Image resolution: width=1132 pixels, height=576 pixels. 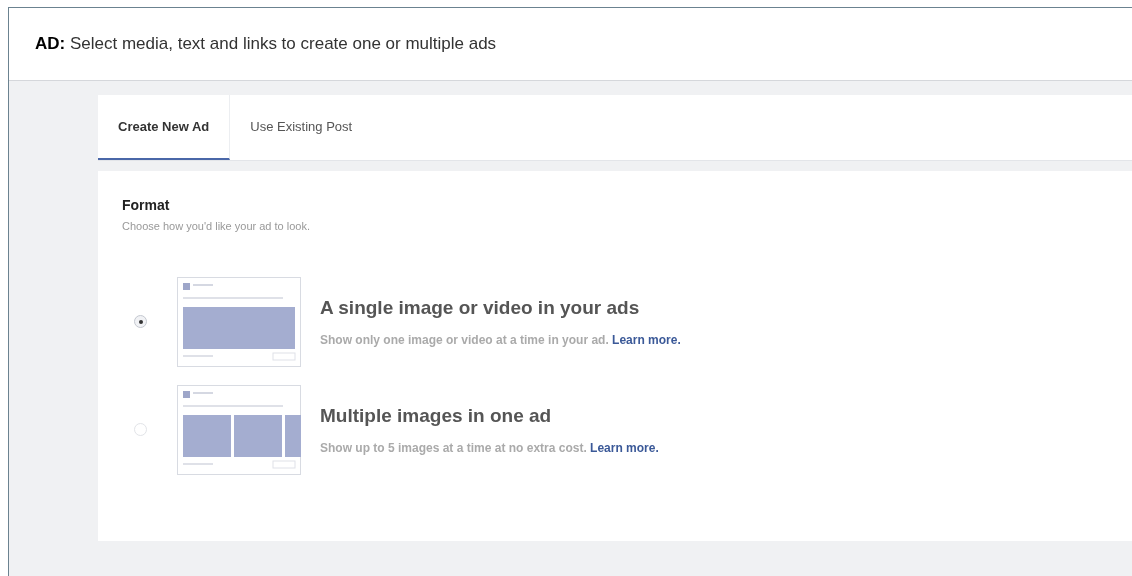 I want to click on section-title: Format, so click(x=146, y=205).